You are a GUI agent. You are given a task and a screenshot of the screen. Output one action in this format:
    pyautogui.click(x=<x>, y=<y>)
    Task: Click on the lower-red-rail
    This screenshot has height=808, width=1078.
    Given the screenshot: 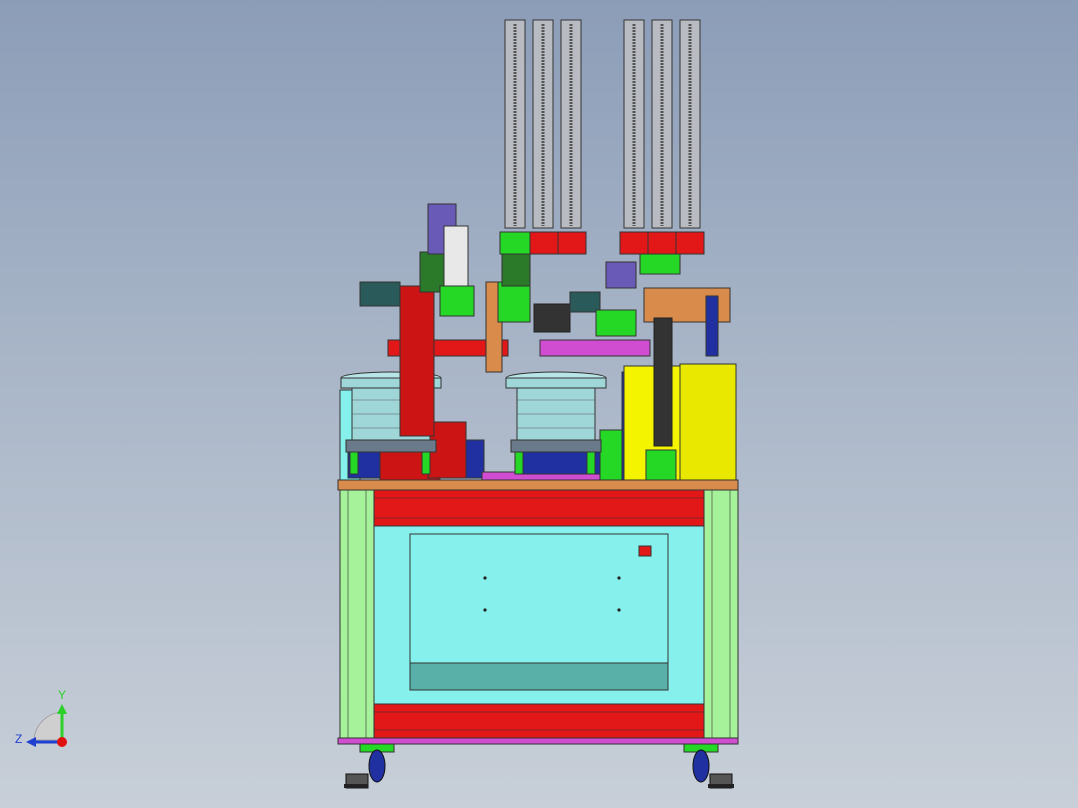 What is the action you would take?
    pyautogui.click(x=539, y=721)
    